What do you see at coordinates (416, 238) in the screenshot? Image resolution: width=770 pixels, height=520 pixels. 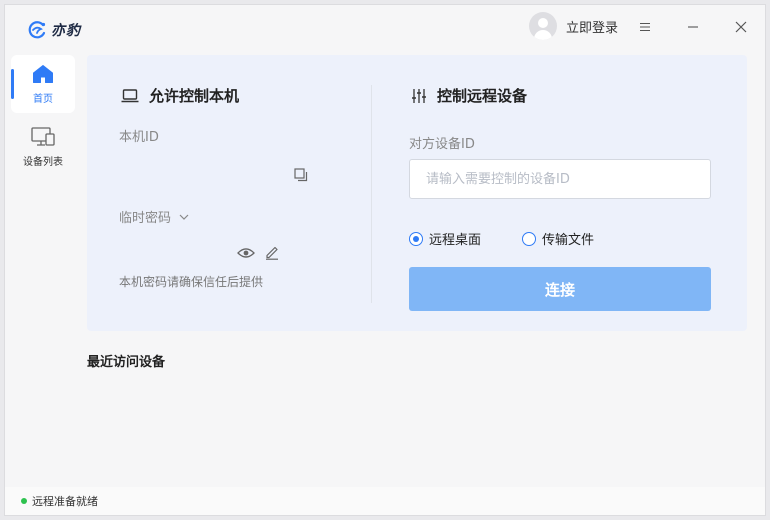 I see `radio-checked-icon` at bounding box center [416, 238].